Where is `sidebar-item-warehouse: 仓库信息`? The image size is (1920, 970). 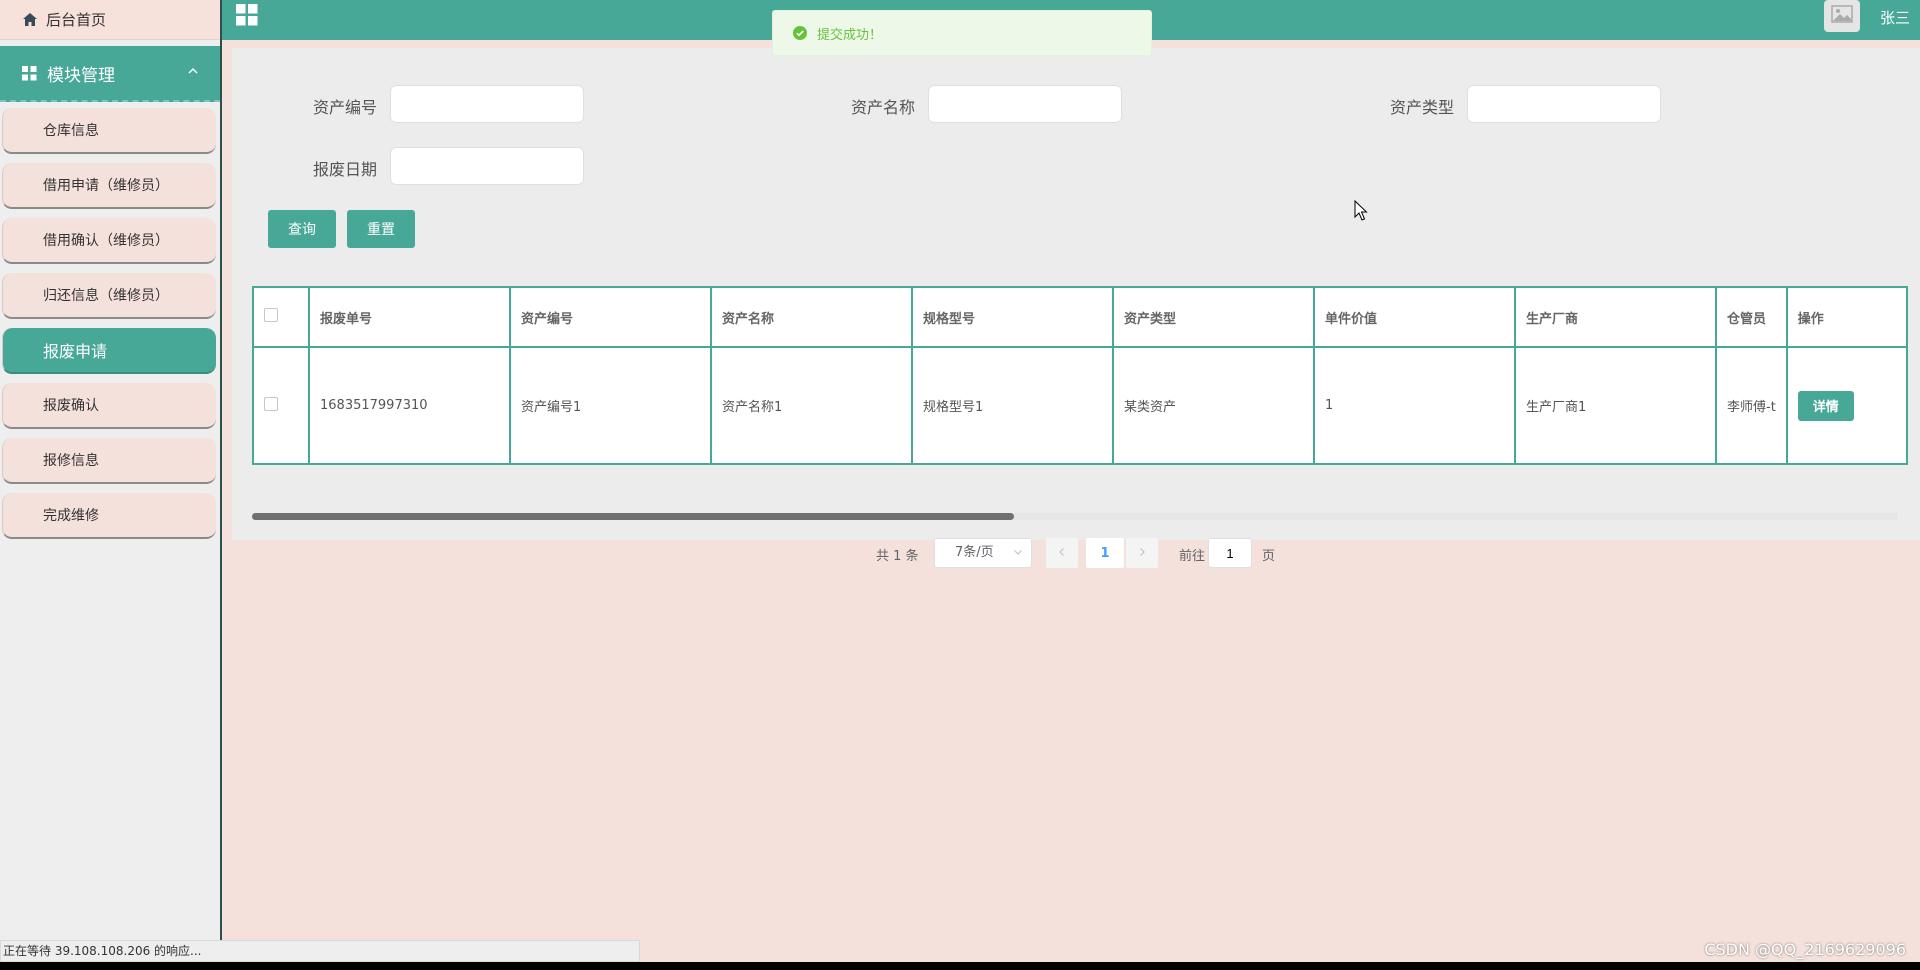
sidebar-item-warehouse: 仓库信息 is located at coordinates (109, 131).